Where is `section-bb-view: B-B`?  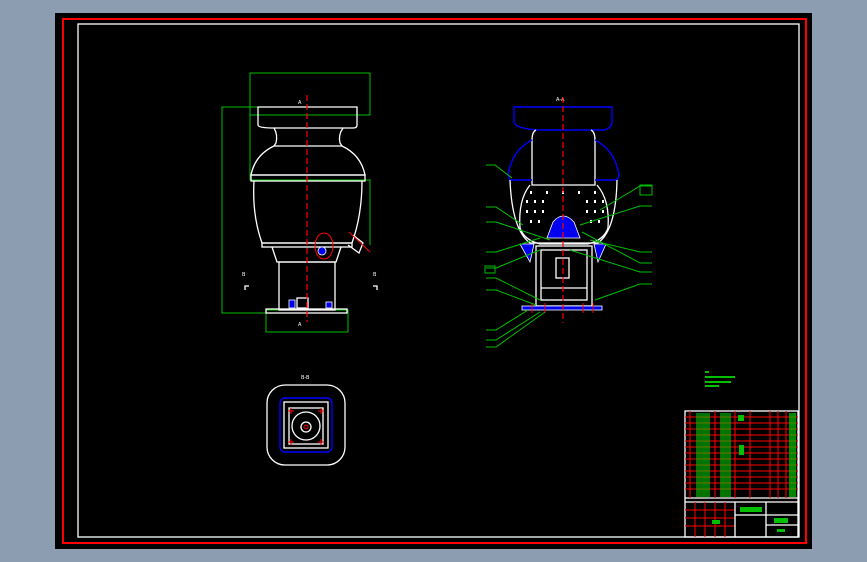
section-bb-view: B-B is located at coordinates (306, 420).